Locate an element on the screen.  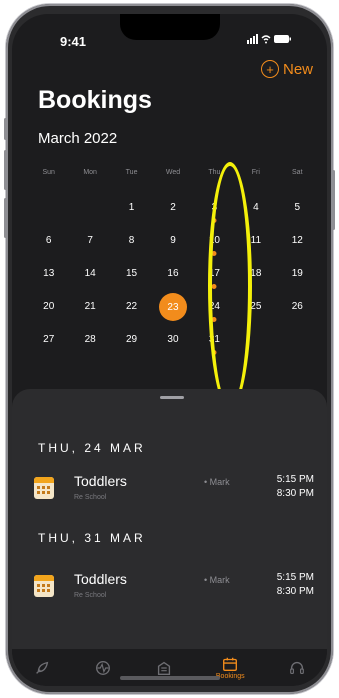
weekday-label: Sat is located at coordinates (297, 172).